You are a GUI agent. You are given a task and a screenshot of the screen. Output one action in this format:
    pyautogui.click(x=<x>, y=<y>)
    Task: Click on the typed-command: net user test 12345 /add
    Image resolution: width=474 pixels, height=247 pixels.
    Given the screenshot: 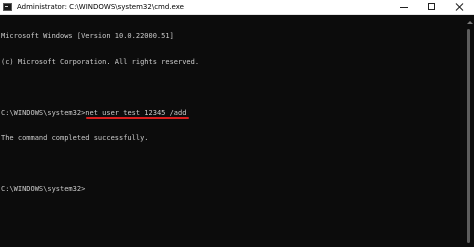 What is the action you would take?
    pyautogui.click(x=137, y=113)
    